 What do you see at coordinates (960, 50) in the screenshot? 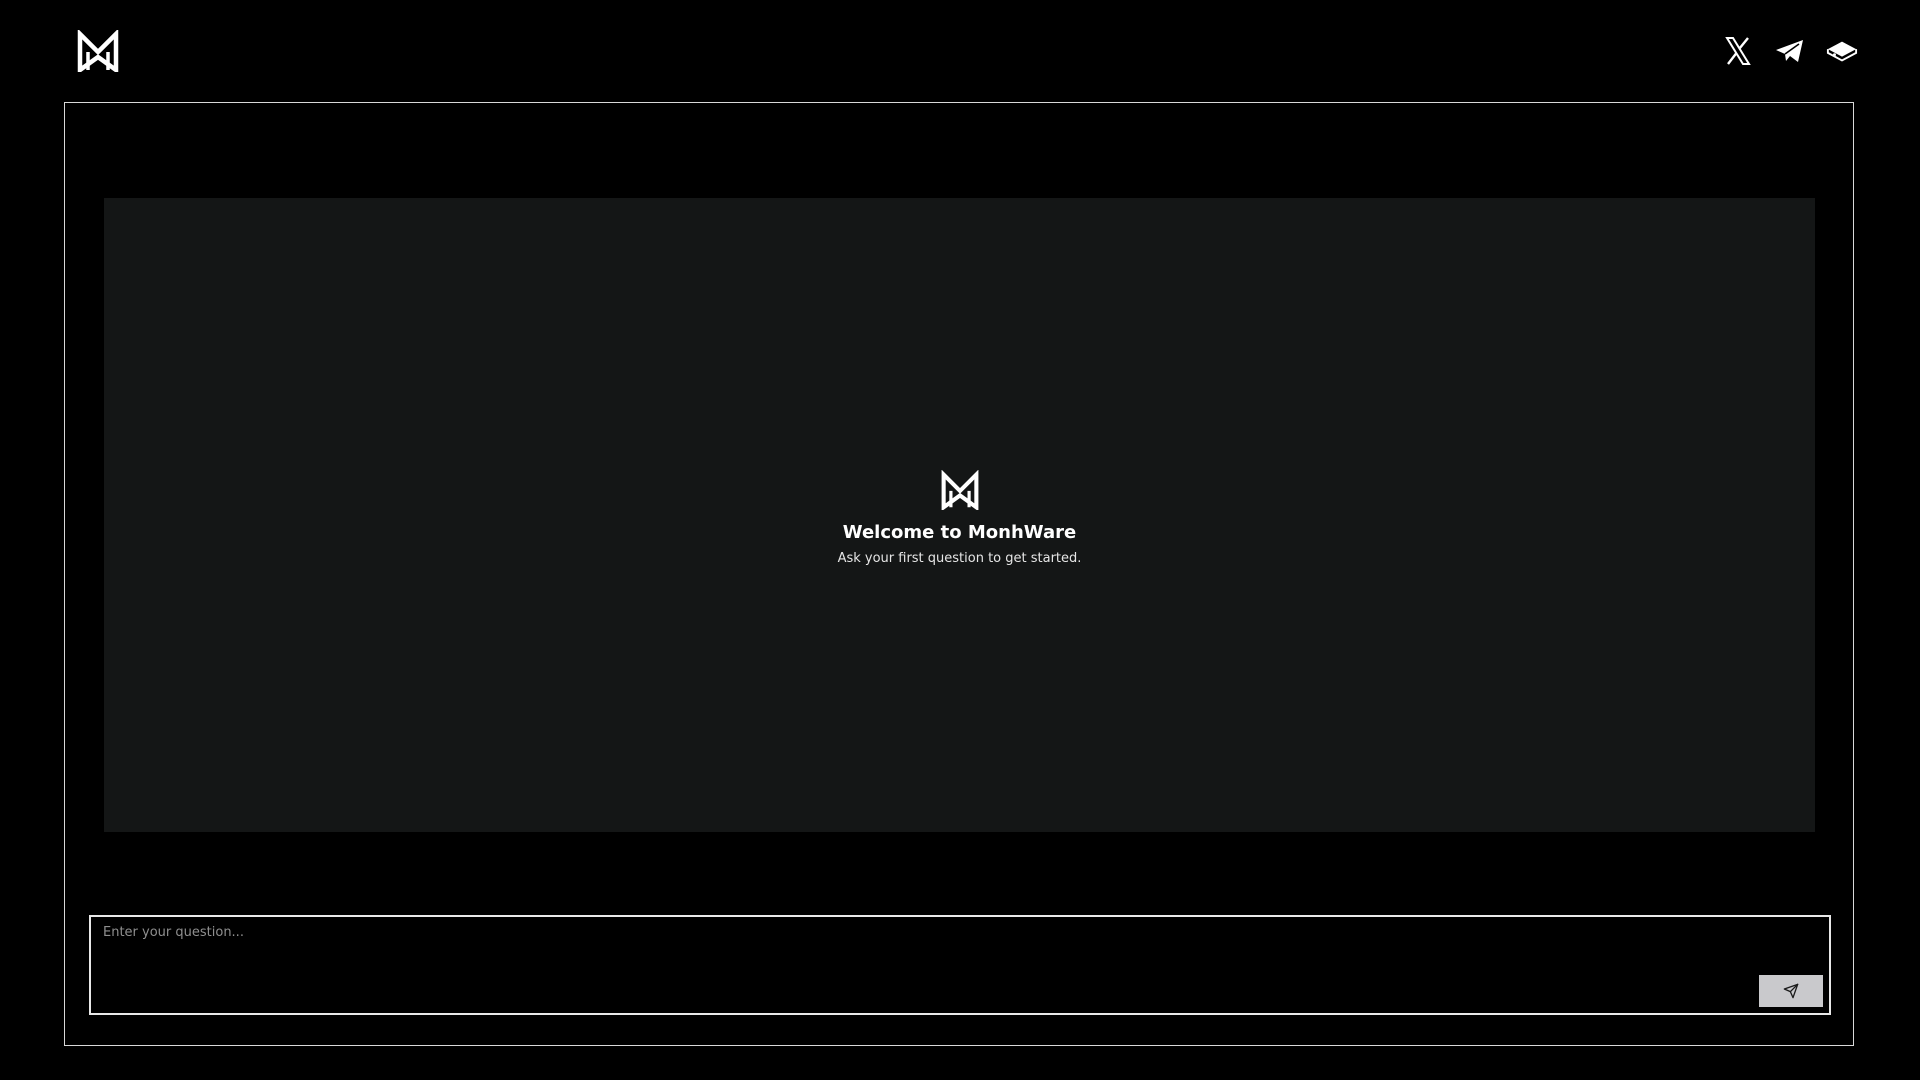
I see `top-bar` at bounding box center [960, 50].